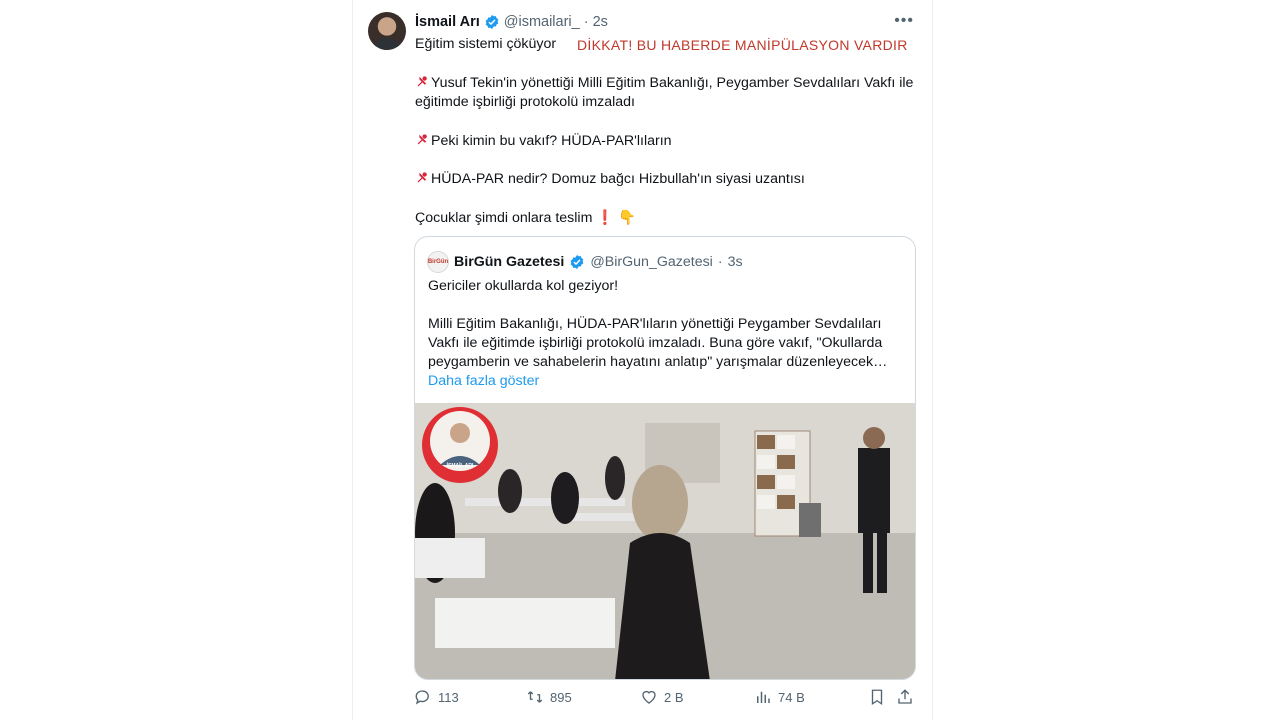 This screenshot has width=1280, height=720. I want to click on reply-icon, so click(422, 697).